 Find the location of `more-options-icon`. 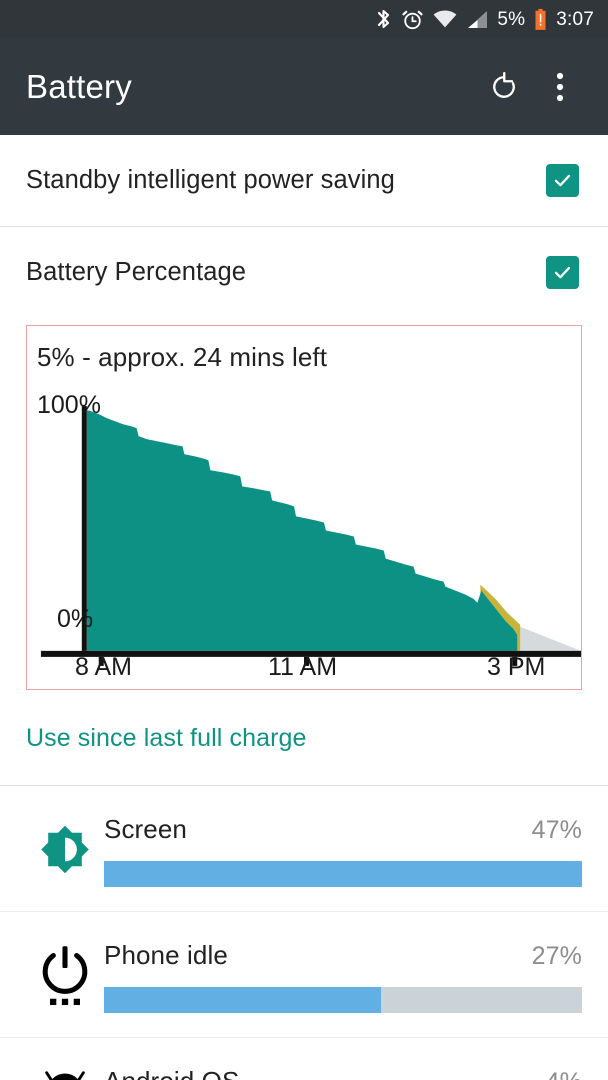

more-options-icon is located at coordinates (560, 86).